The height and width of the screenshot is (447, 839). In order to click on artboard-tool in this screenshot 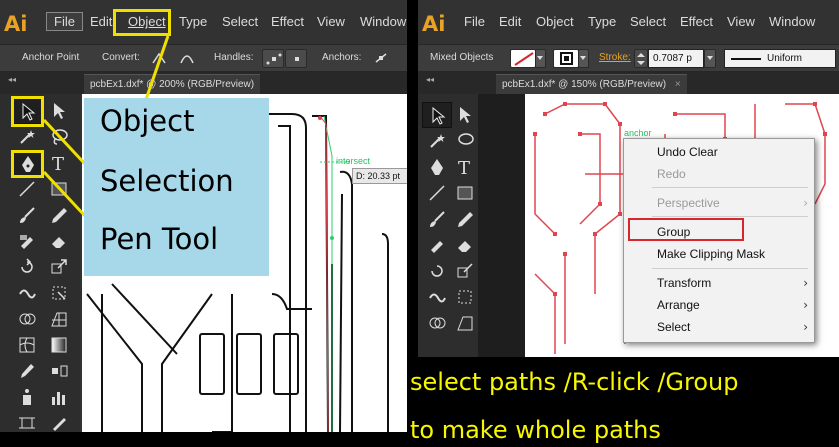, I will do `click(27, 421)`.